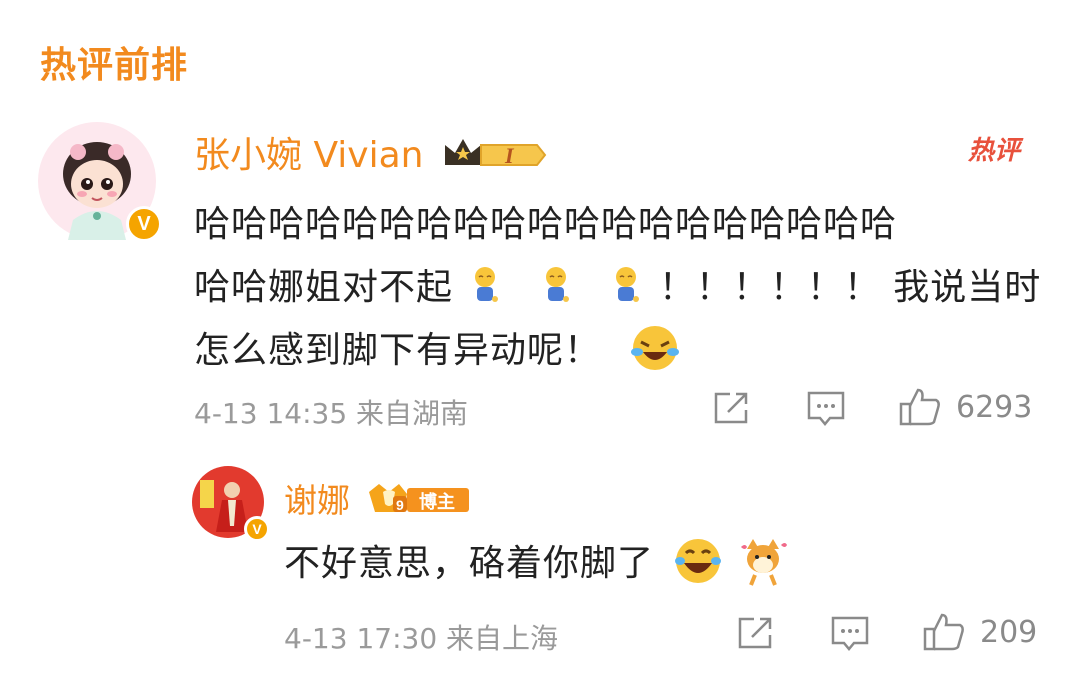 This screenshot has height=674, width=1080. I want to click on reply-text: 不好意思，硌着你脚了, so click(536, 565).